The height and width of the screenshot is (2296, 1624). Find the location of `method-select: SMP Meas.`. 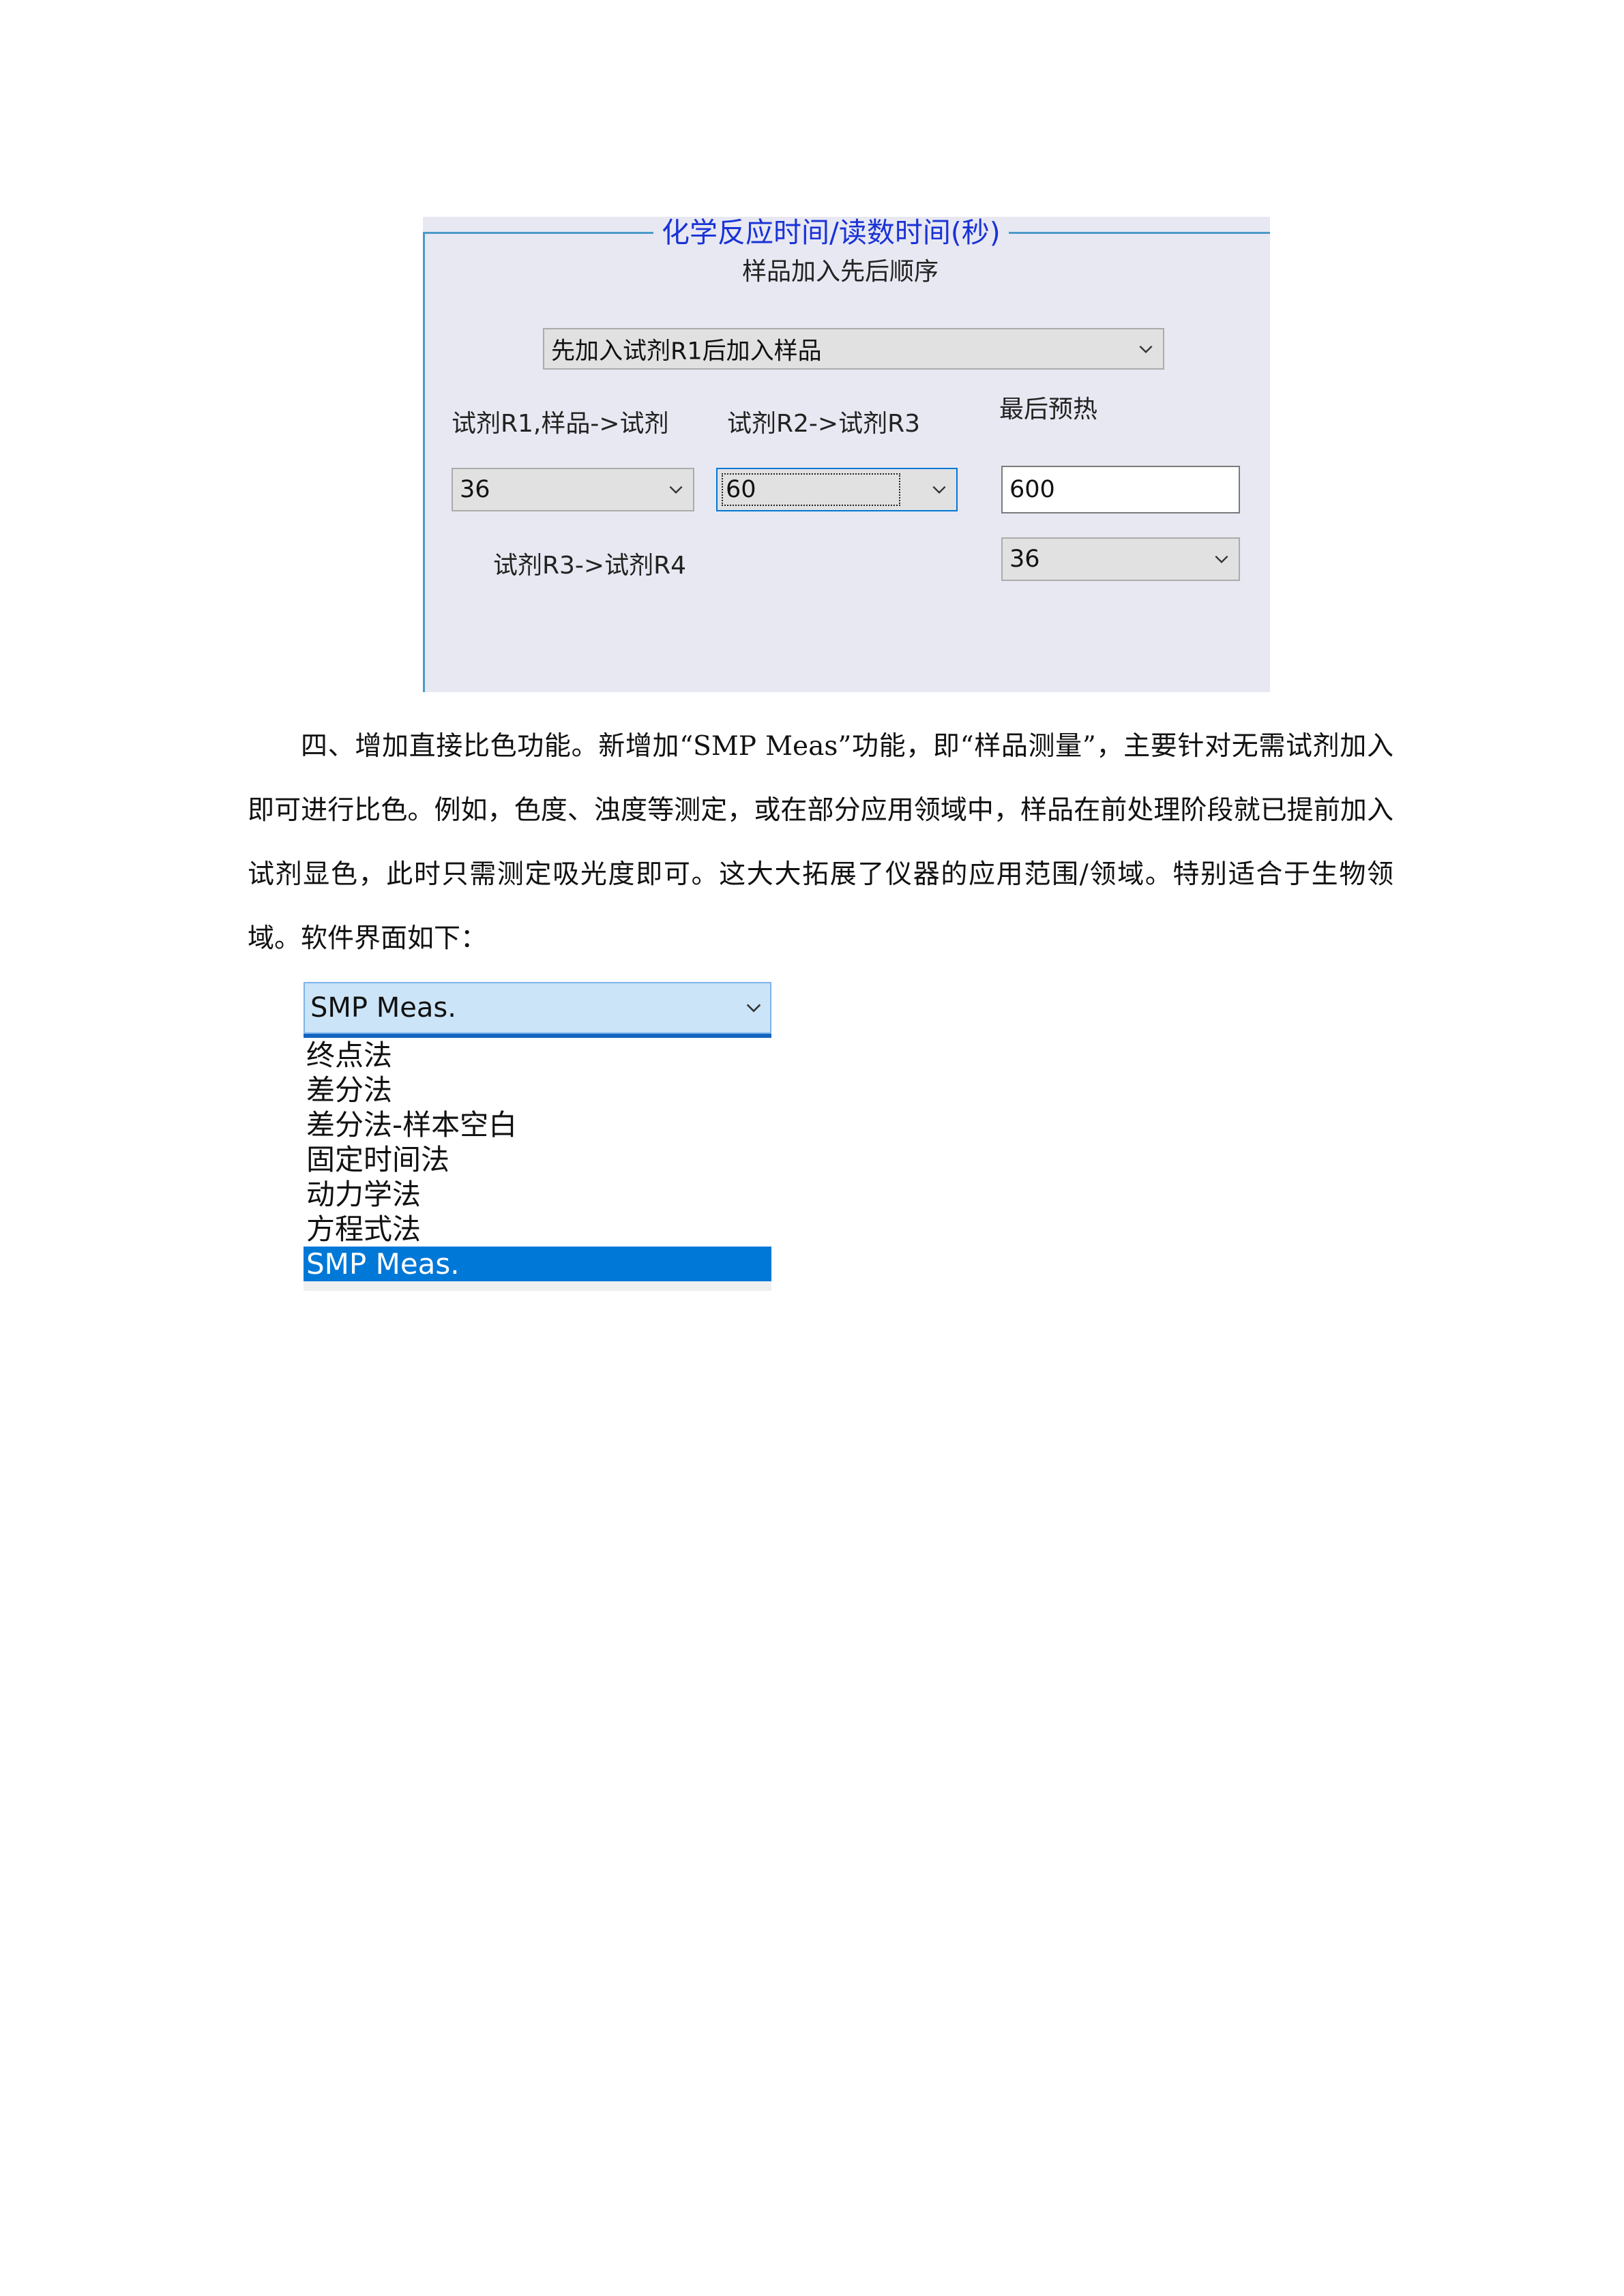

method-select: SMP Meas. is located at coordinates (537, 1008).